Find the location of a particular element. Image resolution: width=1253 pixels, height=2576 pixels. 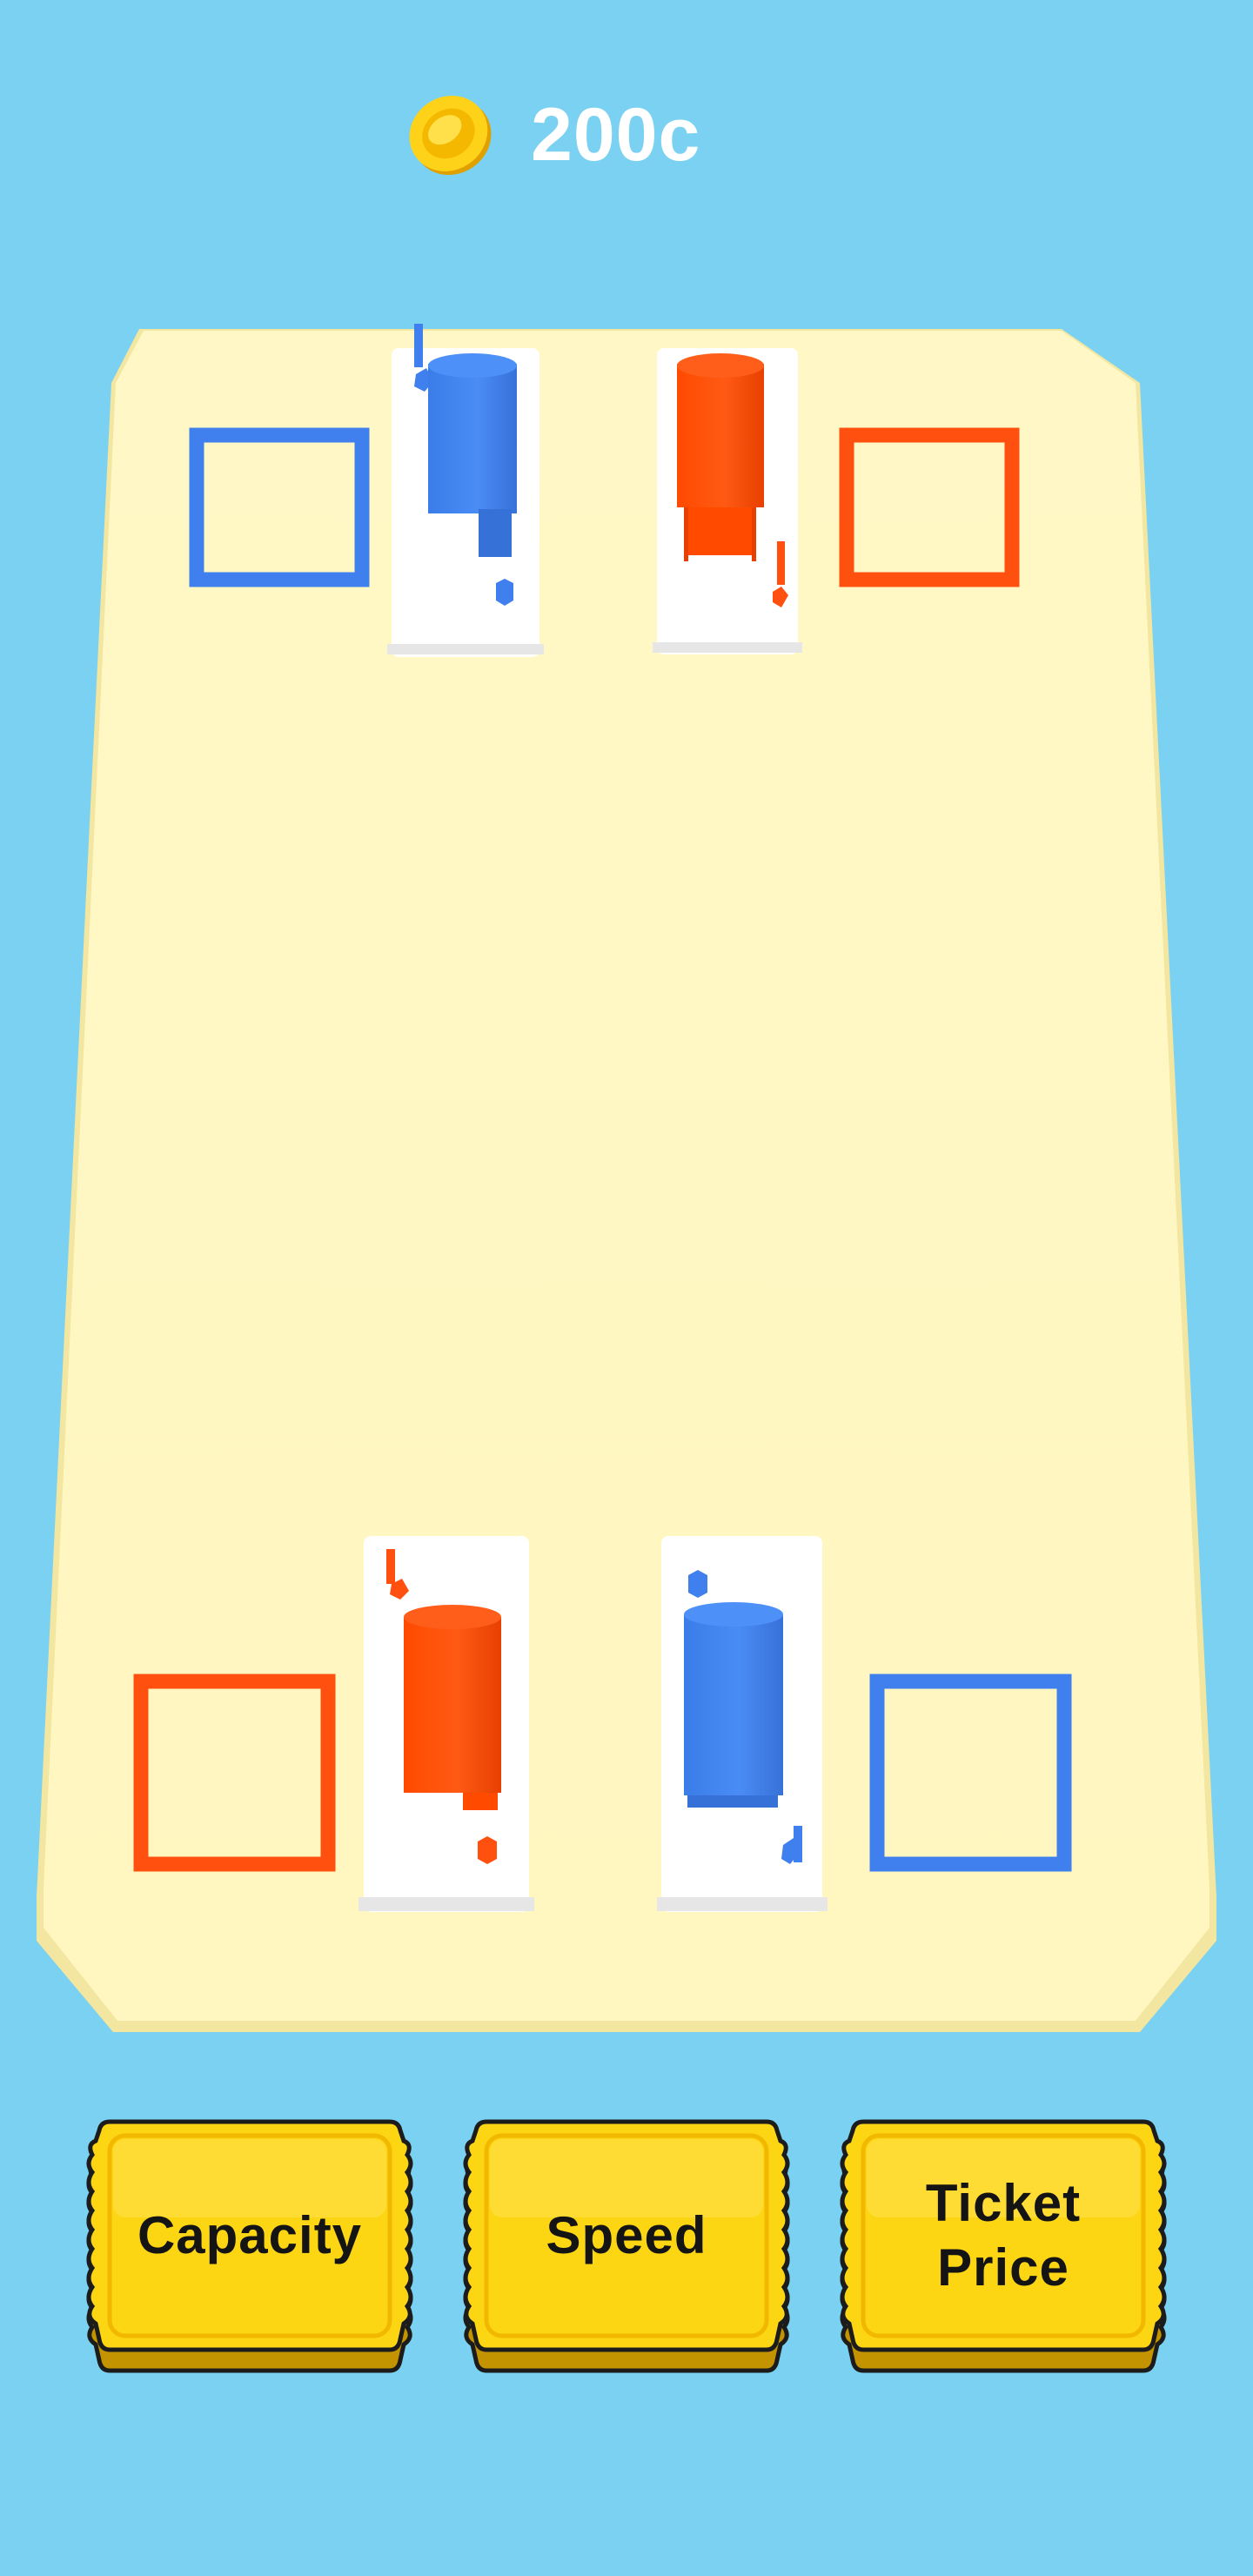

machine-top-right-red is located at coordinates (727, 501).